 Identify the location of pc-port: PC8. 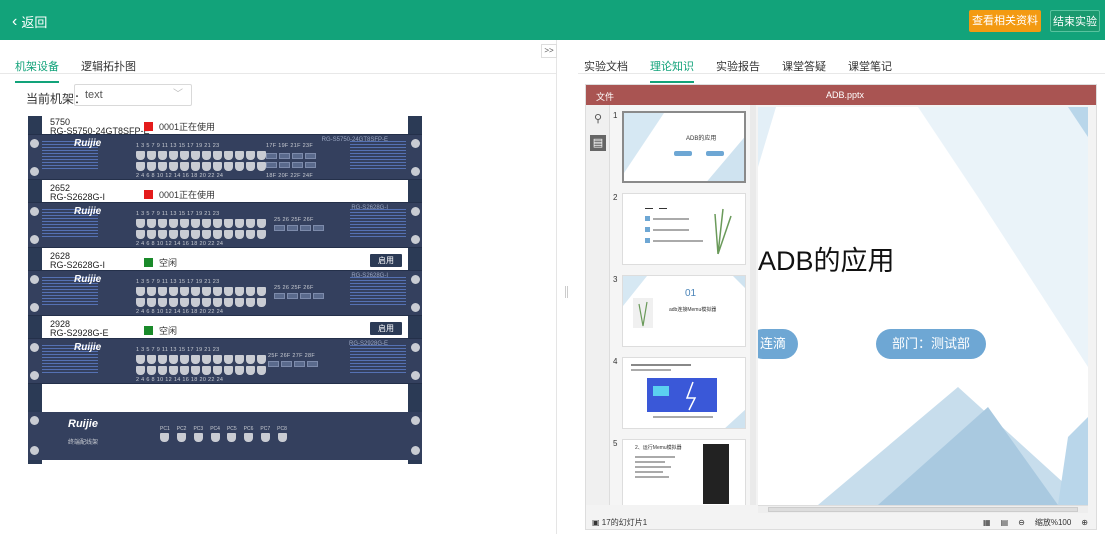
(282, 434).